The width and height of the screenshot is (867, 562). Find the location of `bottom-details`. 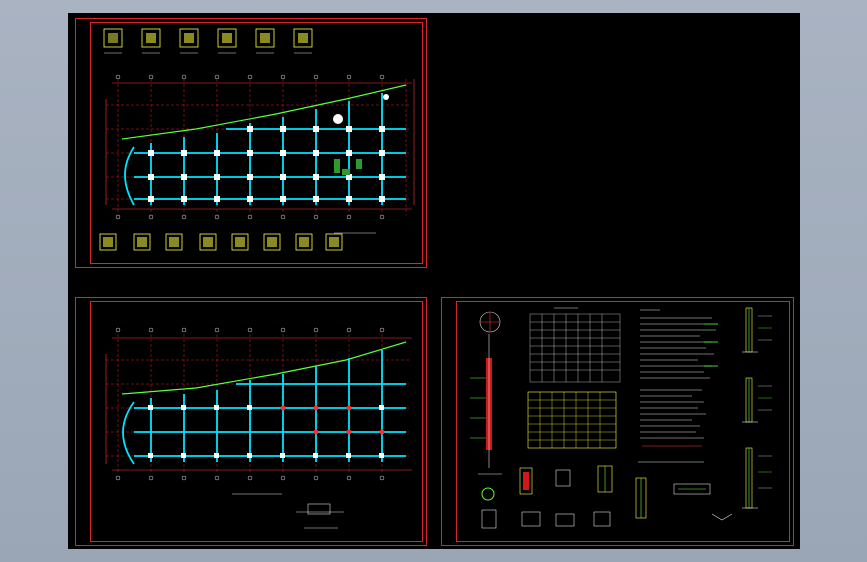

bottom-details is located at coordinates (607, 497).